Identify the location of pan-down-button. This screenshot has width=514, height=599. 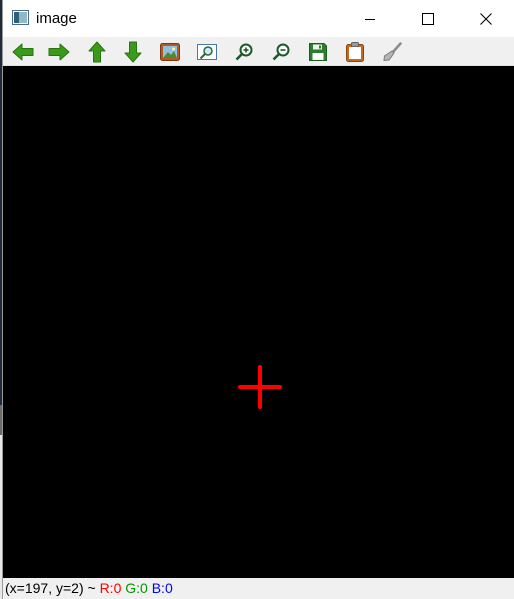
(133, 52).